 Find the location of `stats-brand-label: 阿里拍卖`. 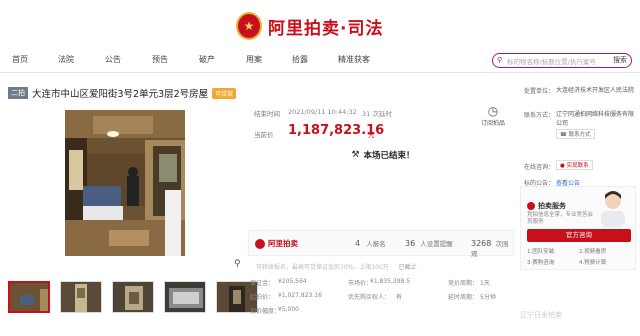

stats-brand-label: 阿里拍卖 is located at coordinates (283, 243).